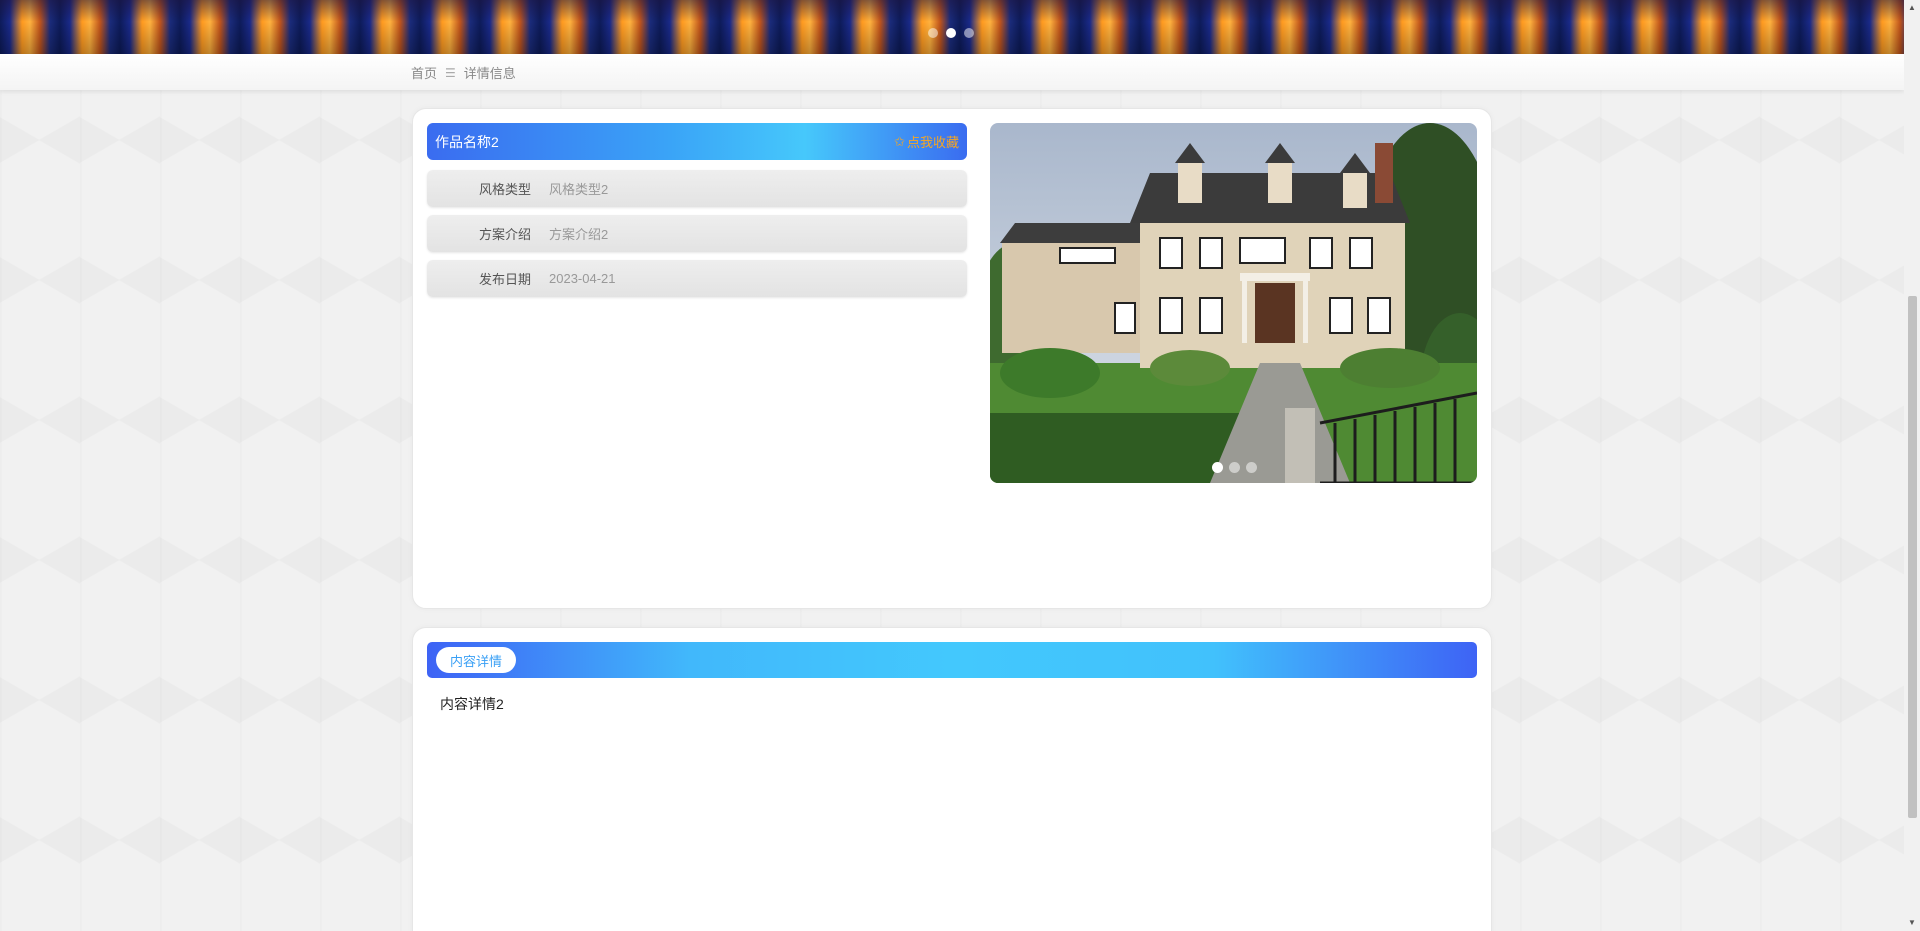  Describe the element at coordinates (697, 141) in the screenshot. I see `product-title-bar: 作品名称2 ✩ 点我收藏` at that location.